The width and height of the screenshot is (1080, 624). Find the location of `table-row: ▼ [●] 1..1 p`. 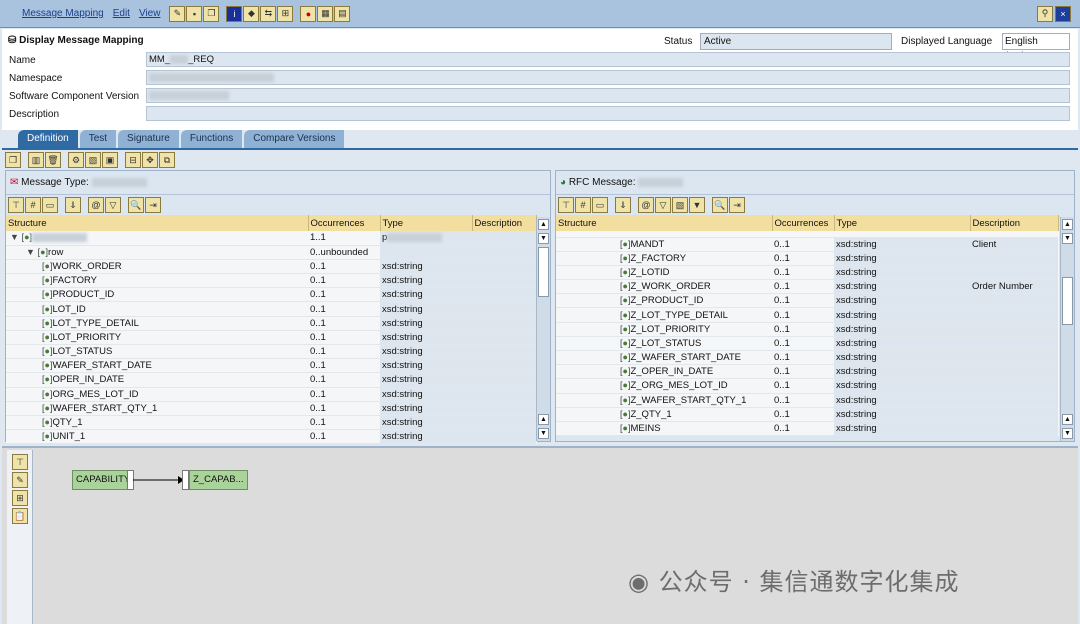

table-row: ▼ [●] 1..1 p is located at coordinates (271, 238).